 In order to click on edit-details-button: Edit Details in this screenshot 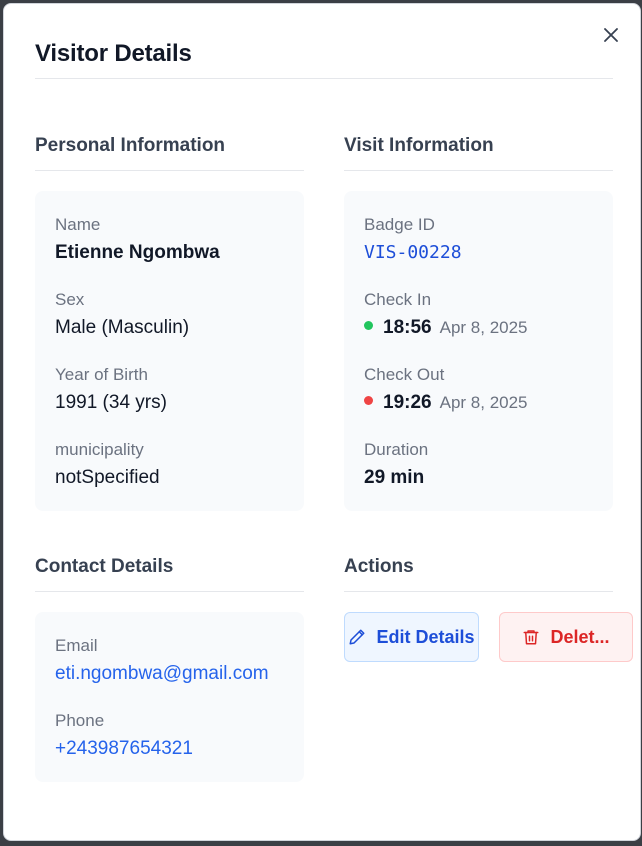, I will do `click(411, 637)`.